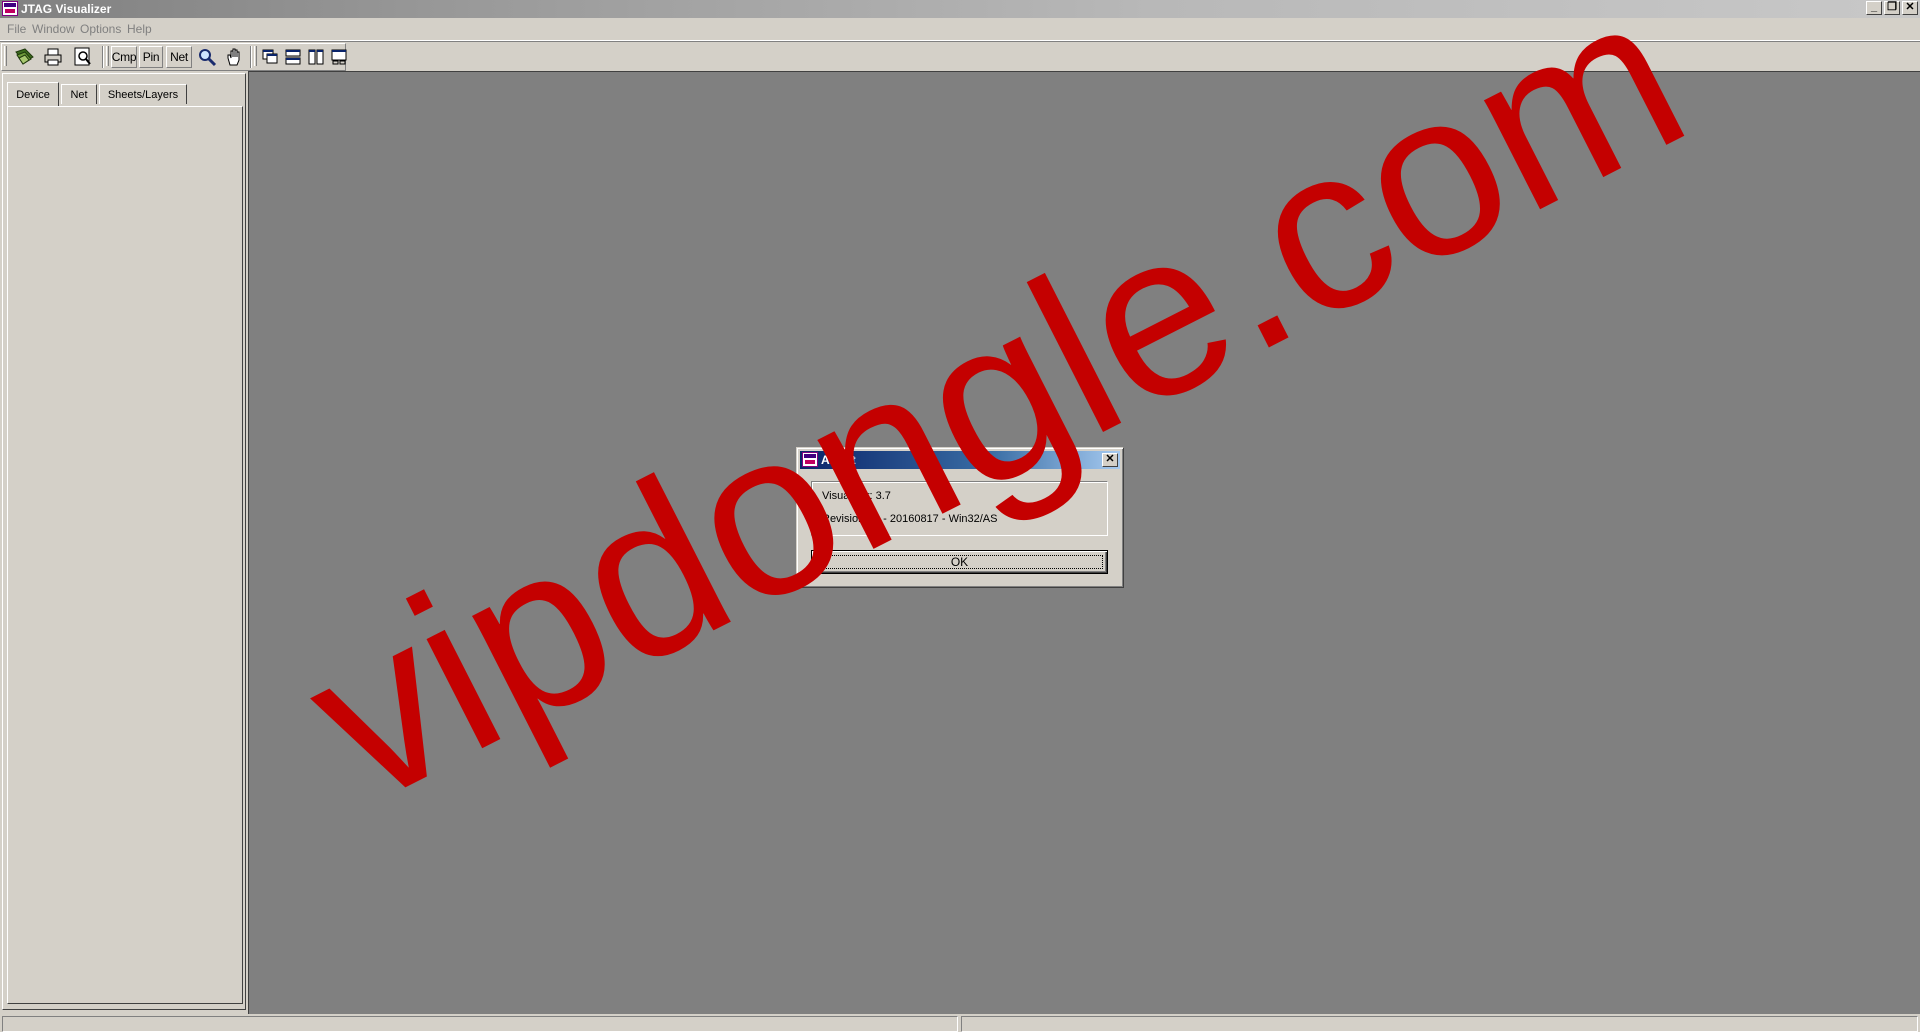  I want to click on open-icon, so click(24, 57).